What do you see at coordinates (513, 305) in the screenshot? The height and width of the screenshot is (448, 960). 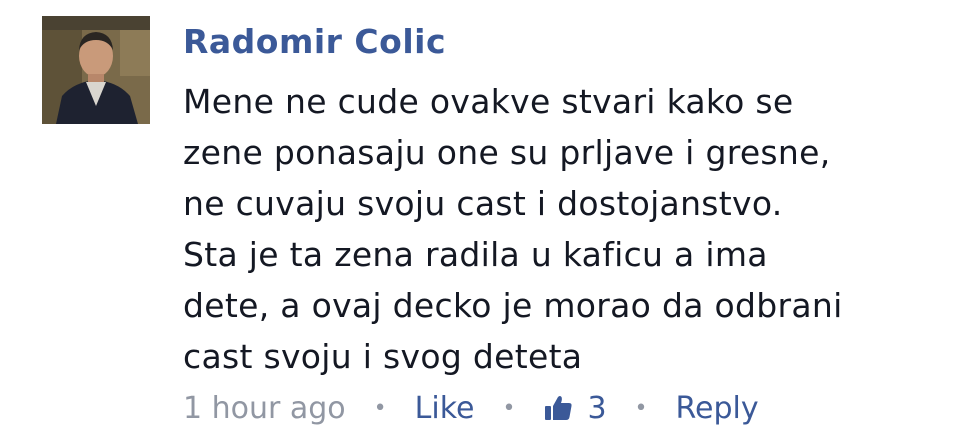 I see `comment-line: dete, a ovaj decko je morao da odbrani` at bounding box center [513, 305].